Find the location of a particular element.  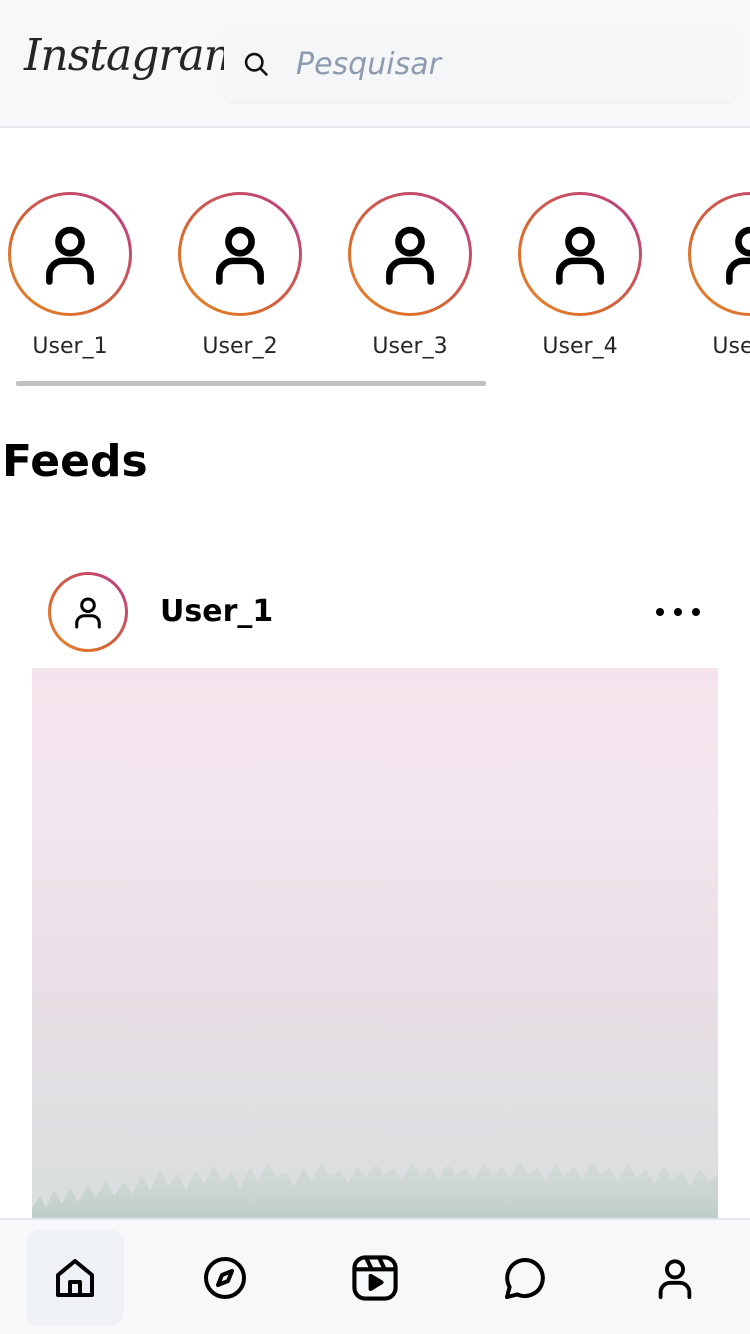

post-header: User_1 is located at coordinates (375, 612).